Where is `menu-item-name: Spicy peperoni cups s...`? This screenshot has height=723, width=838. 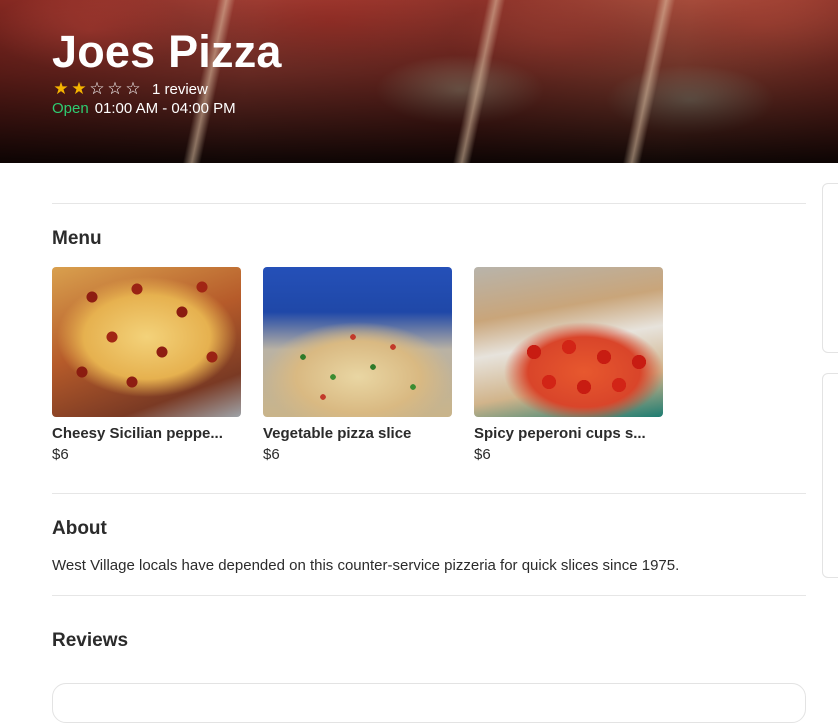 menu-item-name: Spicy peperoni cups s... is located at coordinates (560, 433).